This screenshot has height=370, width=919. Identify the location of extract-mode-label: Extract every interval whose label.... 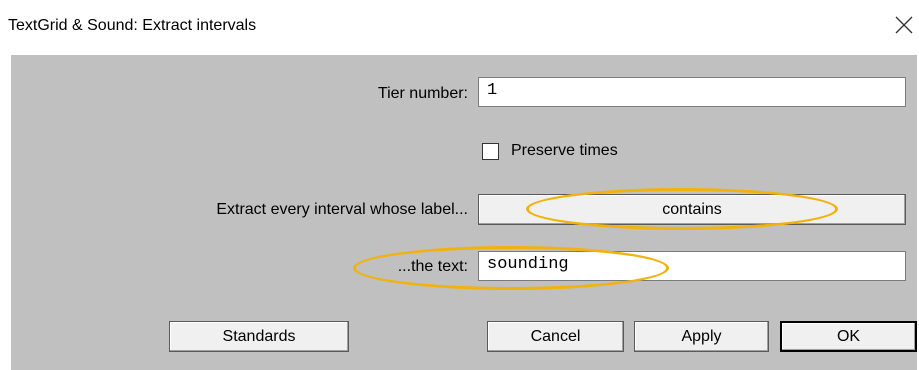
(342, 209).